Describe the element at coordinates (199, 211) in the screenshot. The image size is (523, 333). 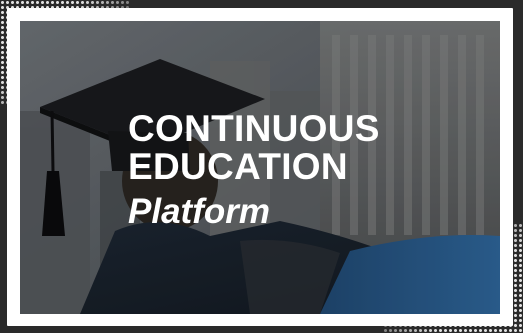
I see `headline-line-platform: Platform` at that location.